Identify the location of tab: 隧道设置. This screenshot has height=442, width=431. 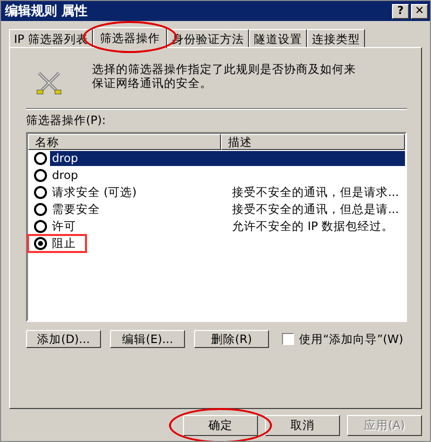
(277, 38).